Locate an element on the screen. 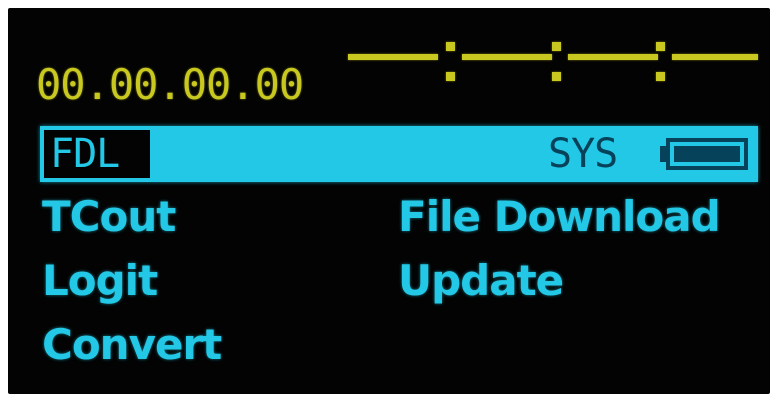 This screenshot has height=401, width=777. tab-fdl: FDL is located at coordinates (97, 154).